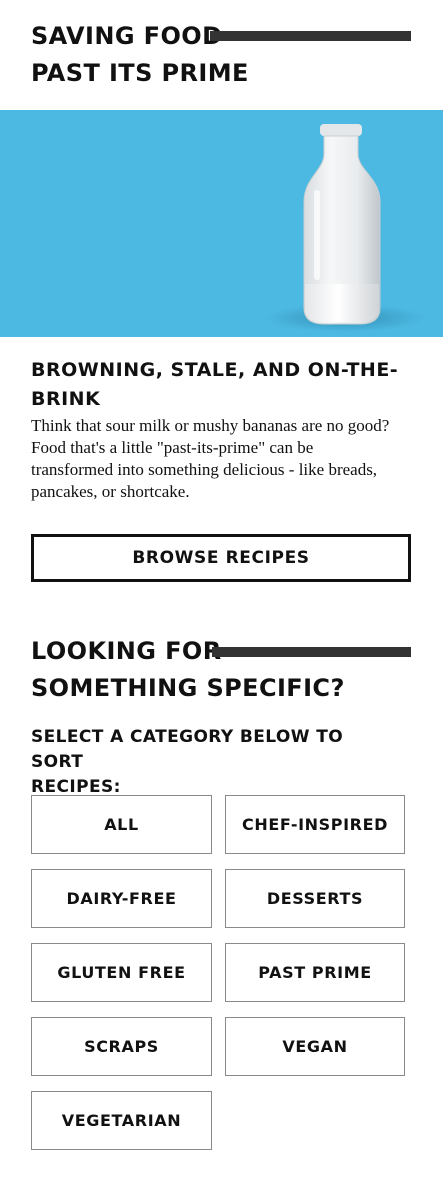  Describe the element at coordinates (140, 73) in the screenshot. I see `page-title-line-2: PAST ITS PRIME` at that location.